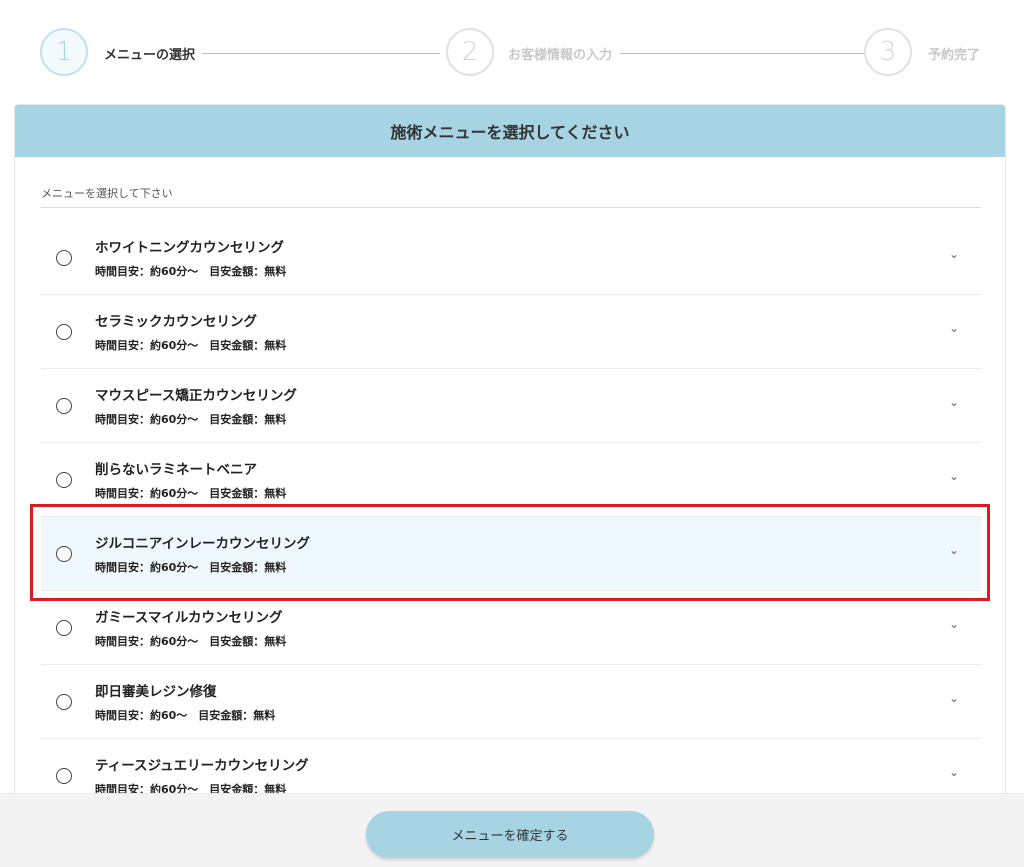 The width and height of the screenshot is (1024, 867). What do you see at coordinates (511, 207) in the screenshot?
I see `divider` at bounding box center [511, 207].